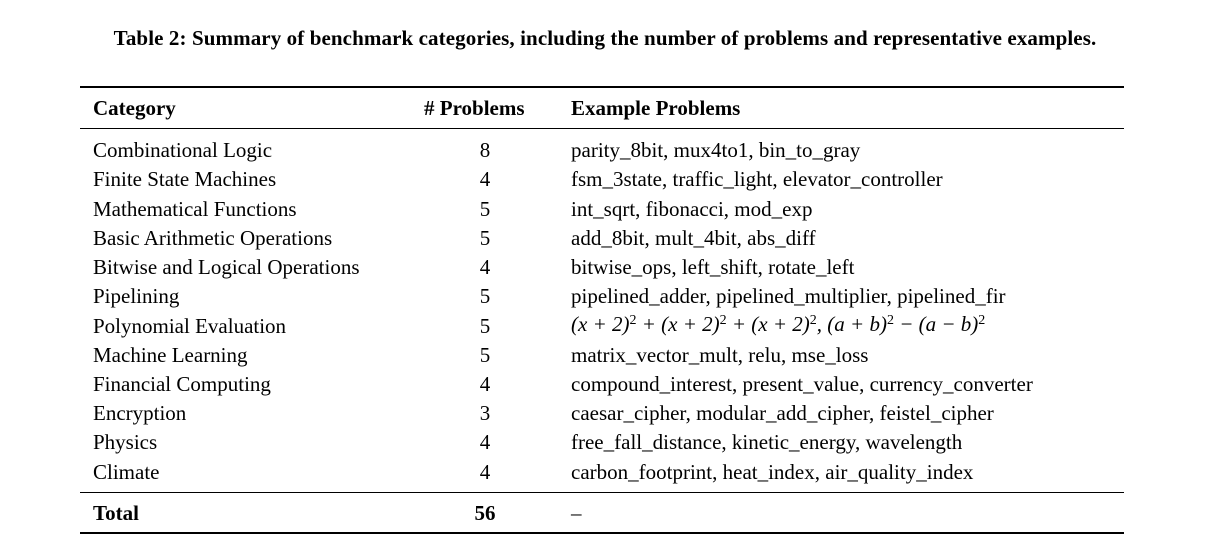  I want to click on row-category: Climate, so click(126, 472).